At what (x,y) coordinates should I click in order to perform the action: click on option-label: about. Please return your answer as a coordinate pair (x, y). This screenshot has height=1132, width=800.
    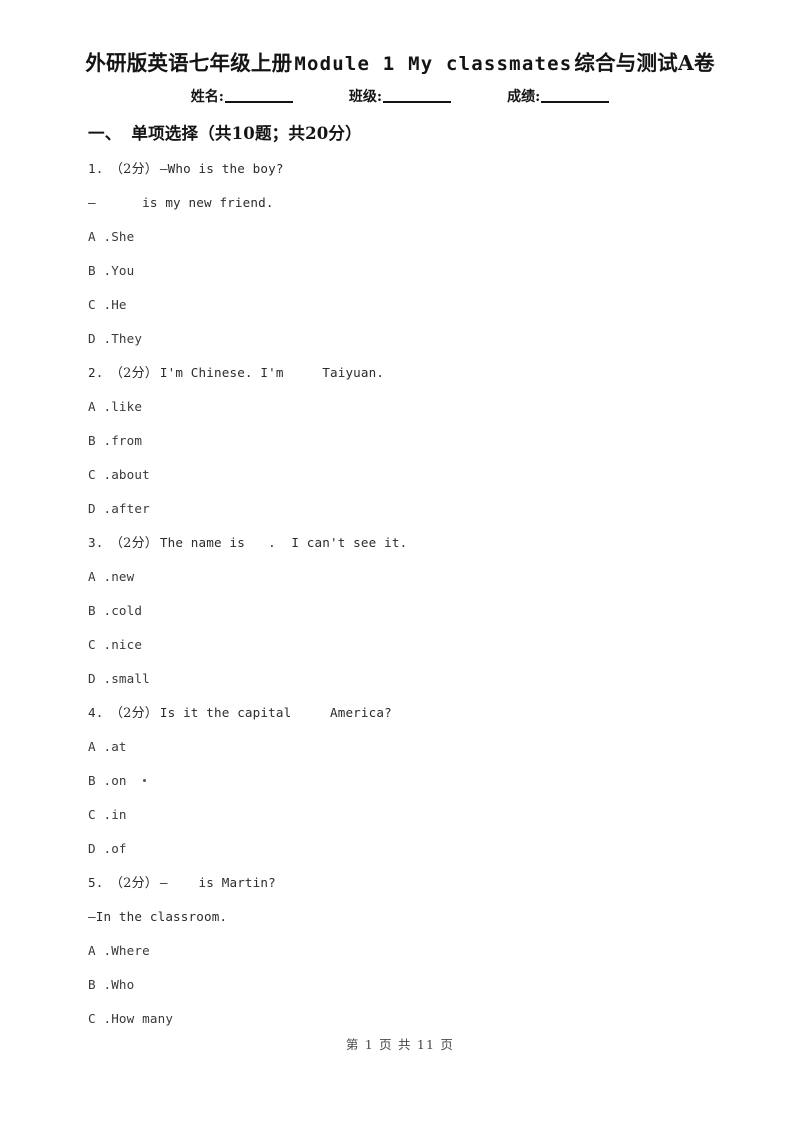
    Looking at the image, I should click on (130, 474).